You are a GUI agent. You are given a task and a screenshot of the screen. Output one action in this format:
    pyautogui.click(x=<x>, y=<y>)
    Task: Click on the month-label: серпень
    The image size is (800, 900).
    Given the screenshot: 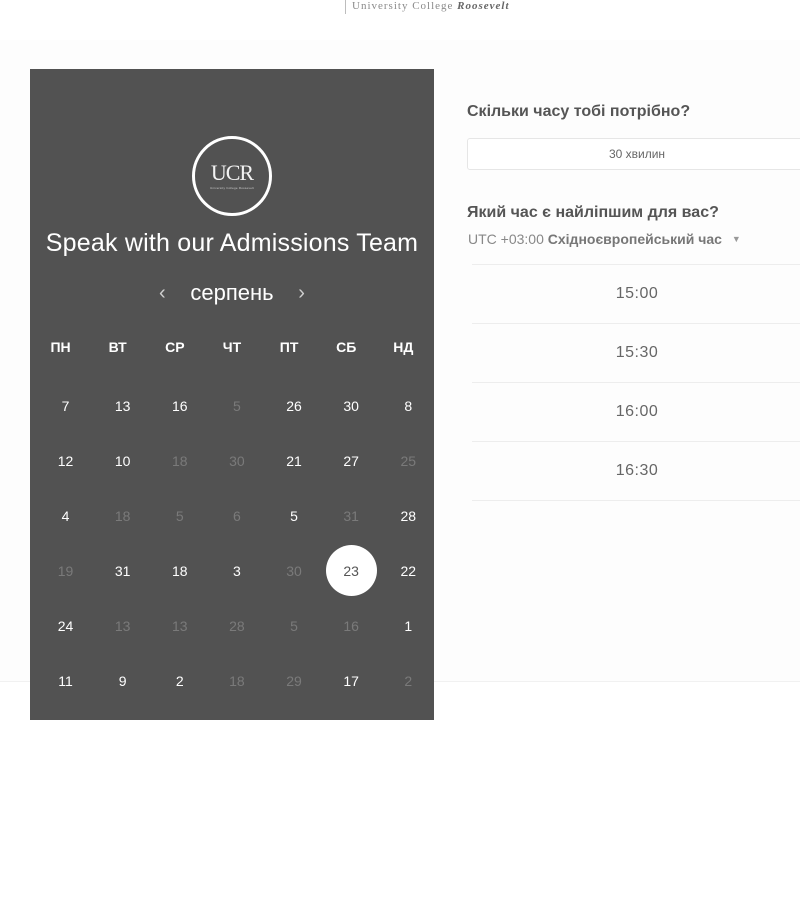 What is the action you would take?
    pyautogui.click(x=232, y=292)
    